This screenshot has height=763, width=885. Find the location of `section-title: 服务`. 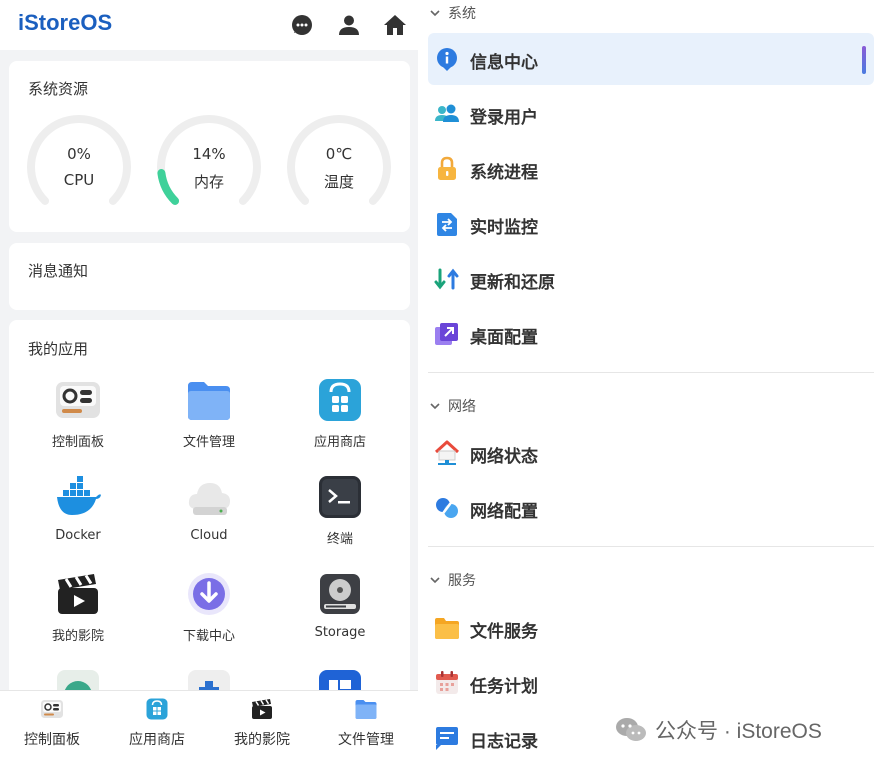

section-title: 服务 is located at coordinates (462, 581).